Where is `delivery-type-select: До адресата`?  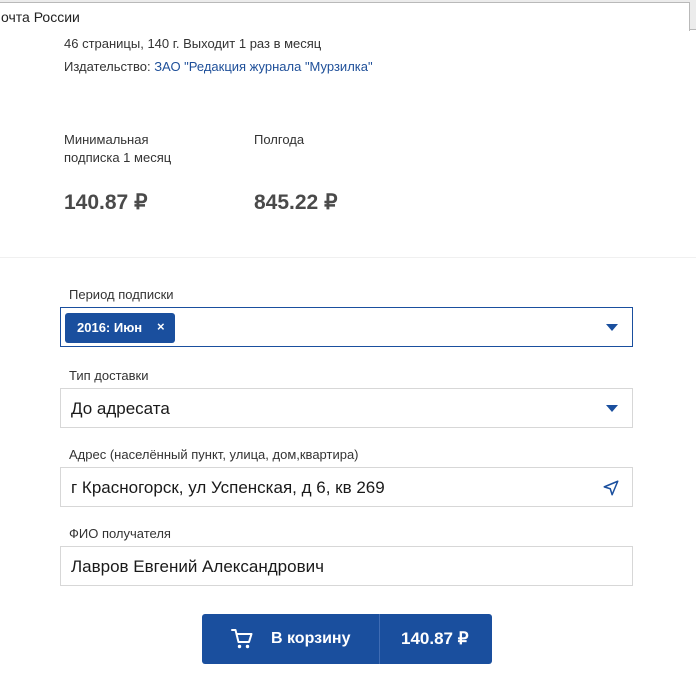 delivery-type-select: До адресата is located at coordinates (346, 408).